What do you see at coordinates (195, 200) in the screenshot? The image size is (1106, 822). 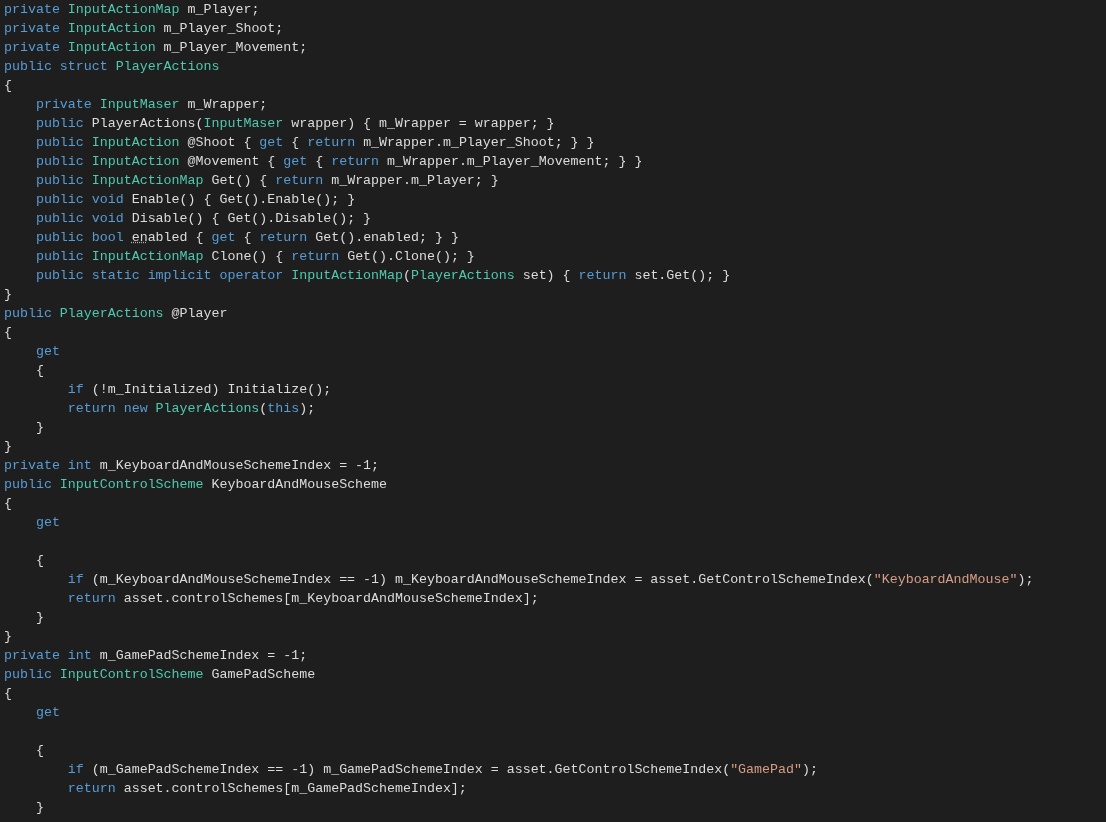 I see `code-line: public void Enable() { Get().Enable(); }` at bounding box center [195, 200].